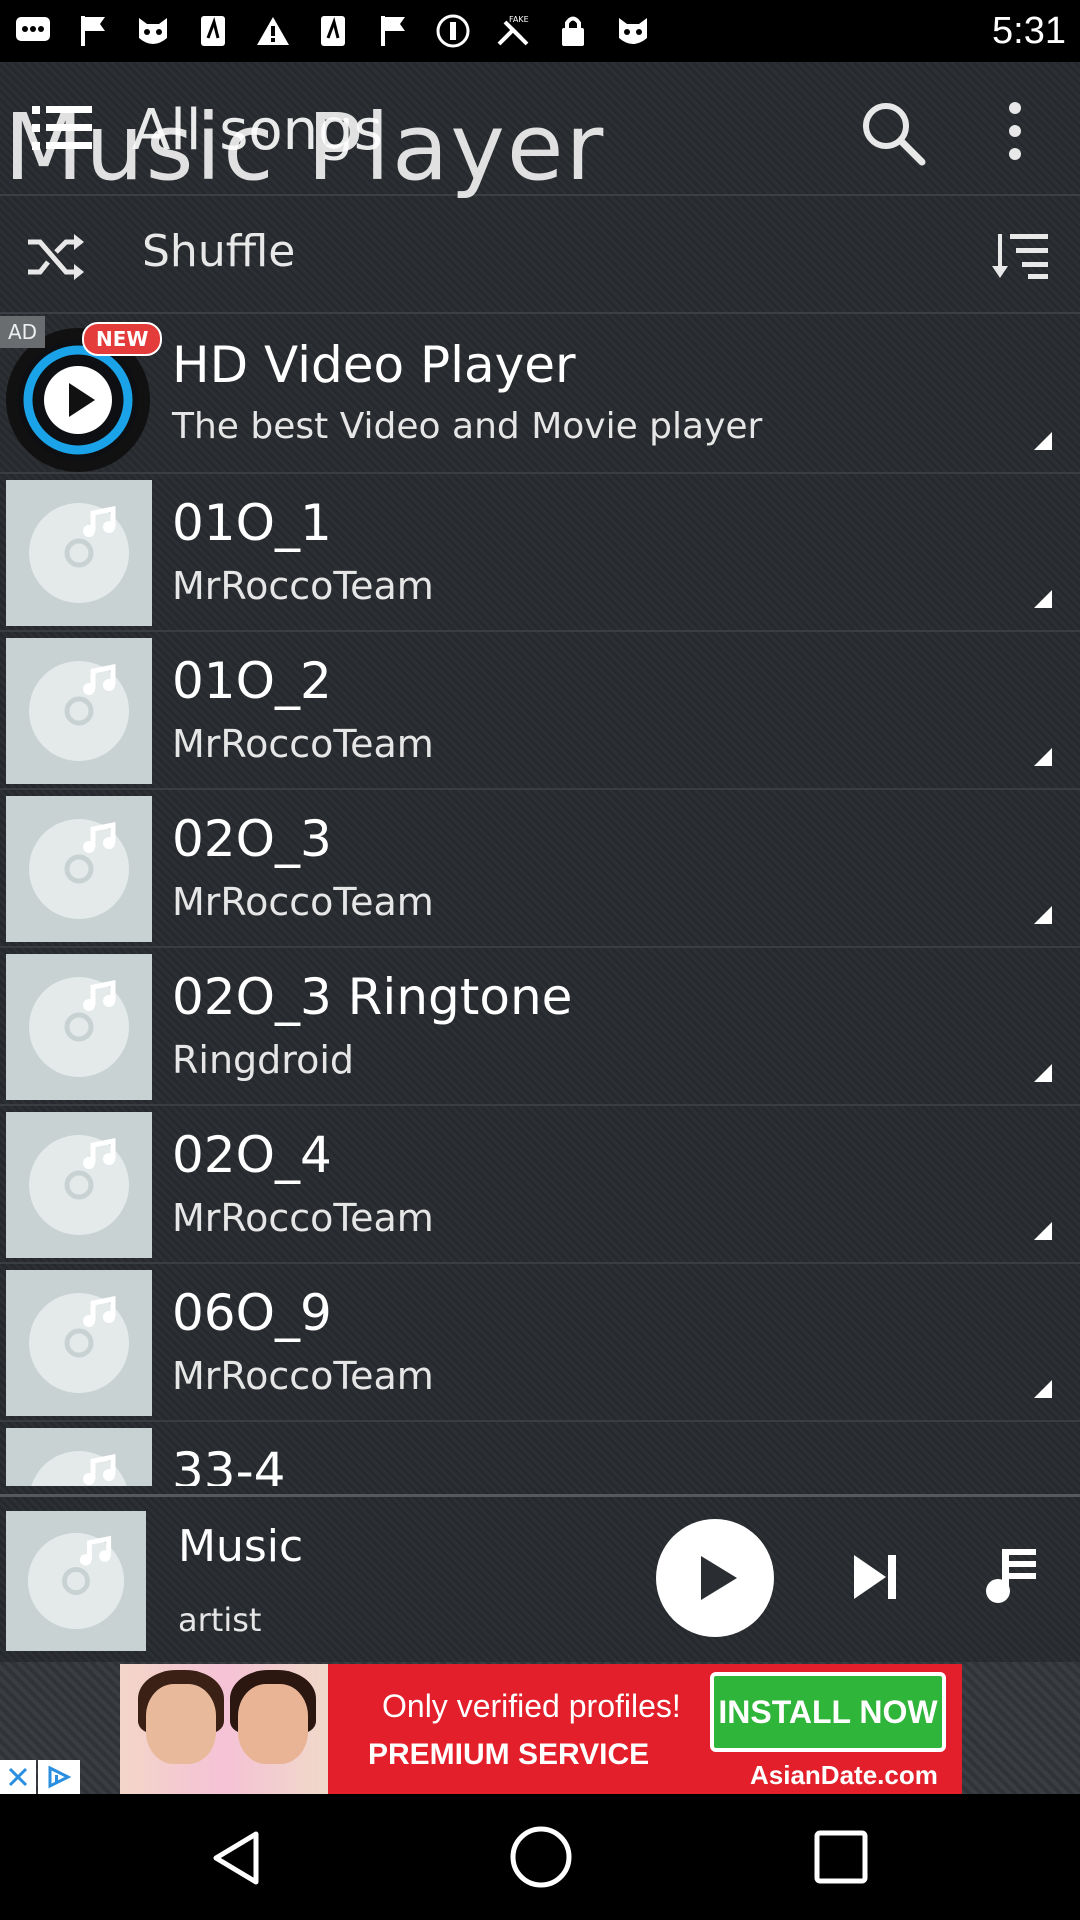 The image size is (1080, 1920). Describe the element at coordinates (540, 869) in the screenshot. I see `song-list-item: 02O_3 MrRoccoTeam` at that location.